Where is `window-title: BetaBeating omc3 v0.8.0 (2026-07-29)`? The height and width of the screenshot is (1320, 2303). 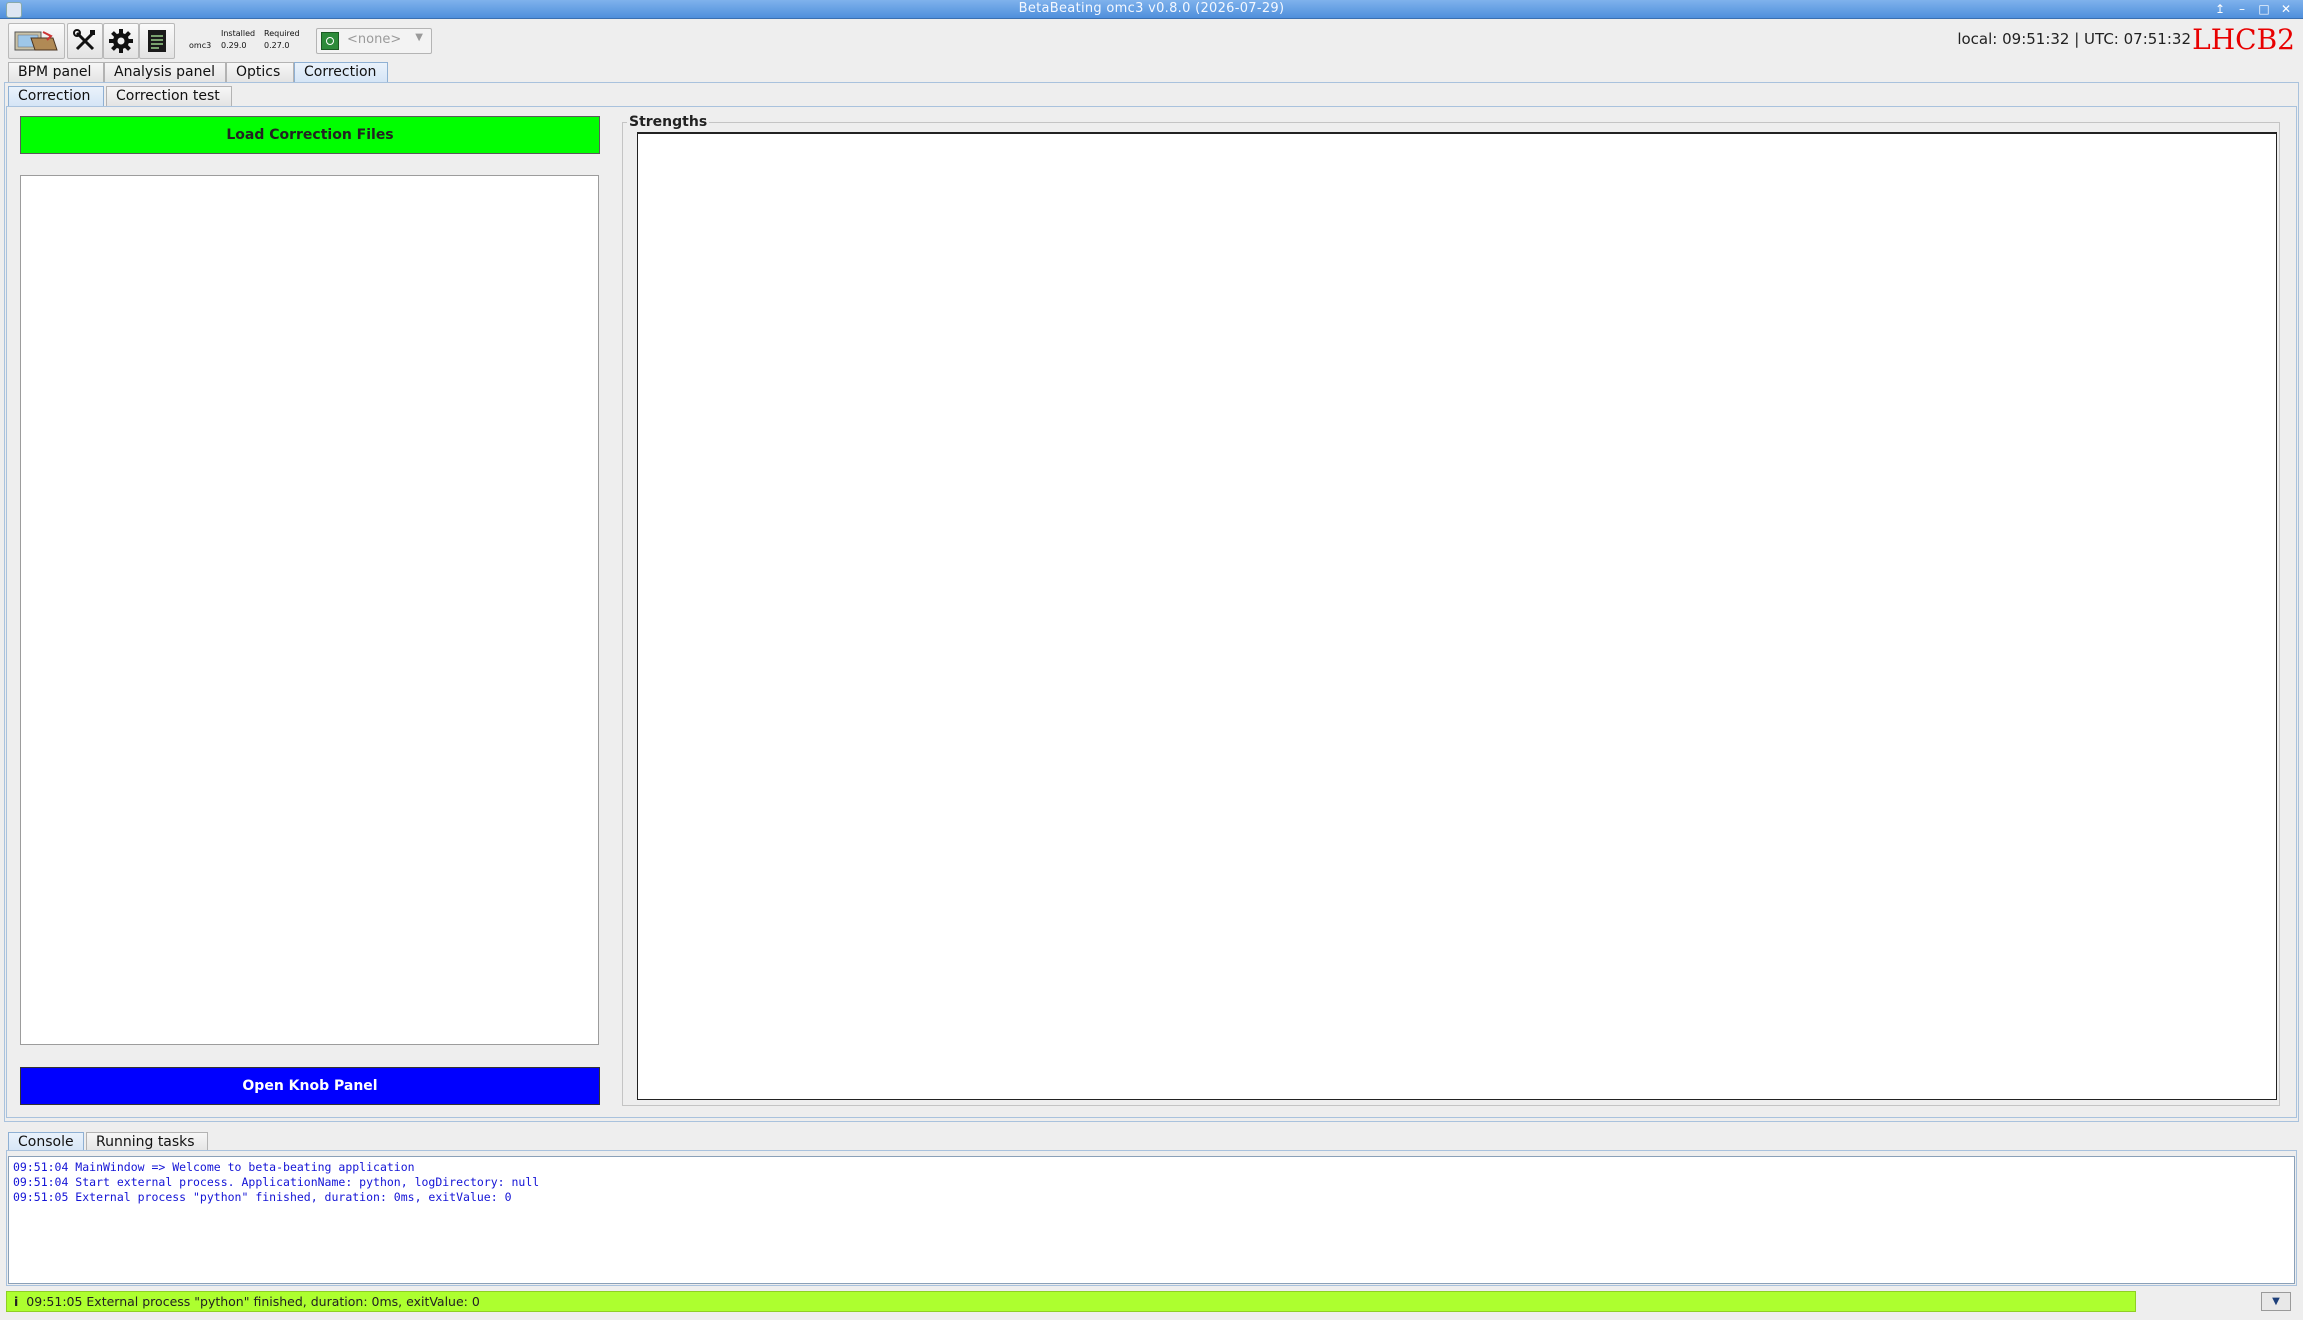
window-title: BetaBeating omc3 v0.8.0 (2026-07-29) is located at coordinates (1151, 8).